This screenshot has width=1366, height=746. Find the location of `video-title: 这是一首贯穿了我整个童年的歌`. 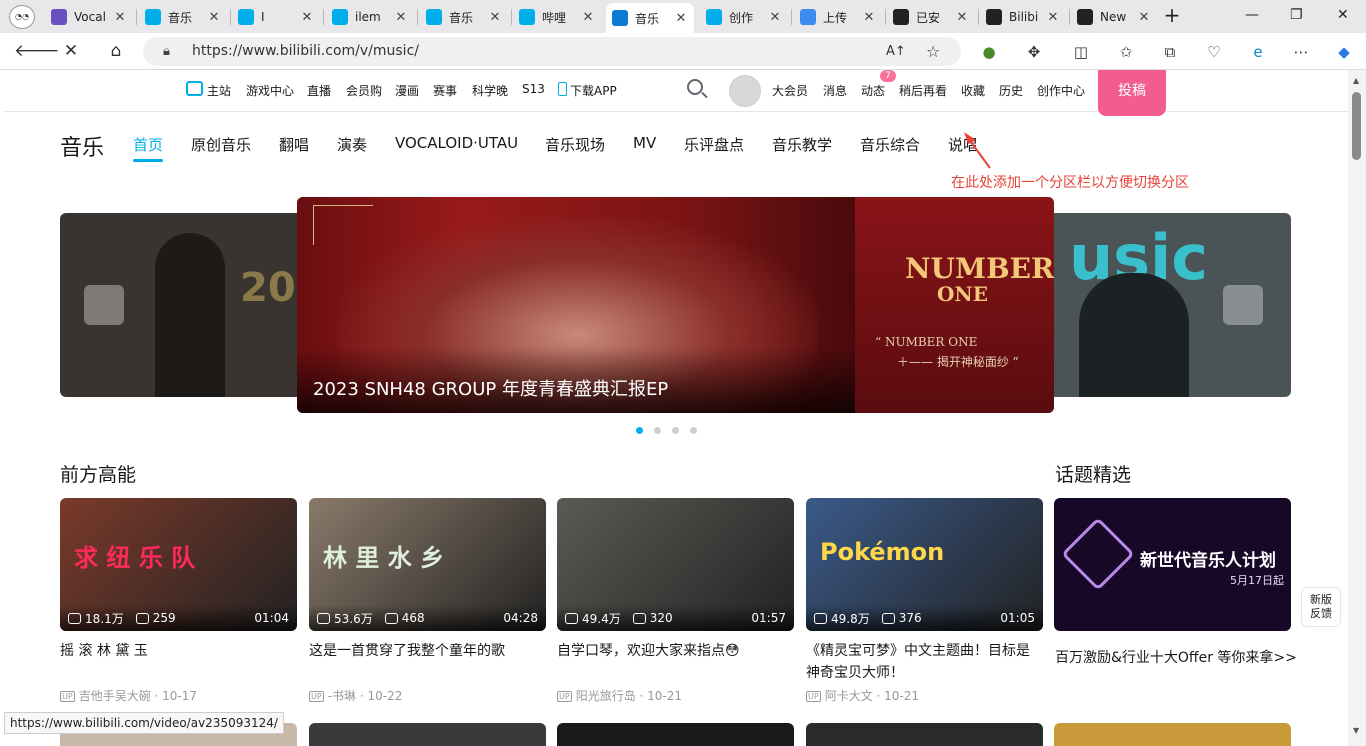

video-title: 这是一首贯穿了我整个童年的歌 is located at coordinates (427, 651).